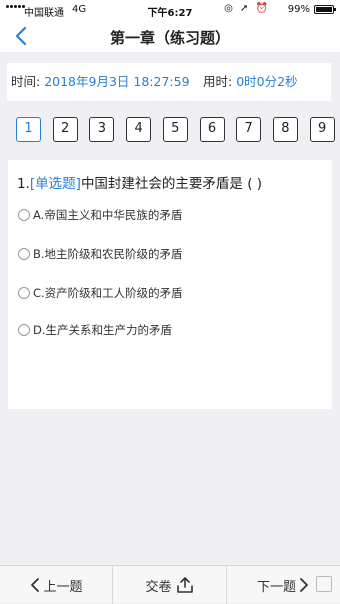  I want to click on question-text: 中国封建社会的主要矛盾是 ( ), so click(171, 184).